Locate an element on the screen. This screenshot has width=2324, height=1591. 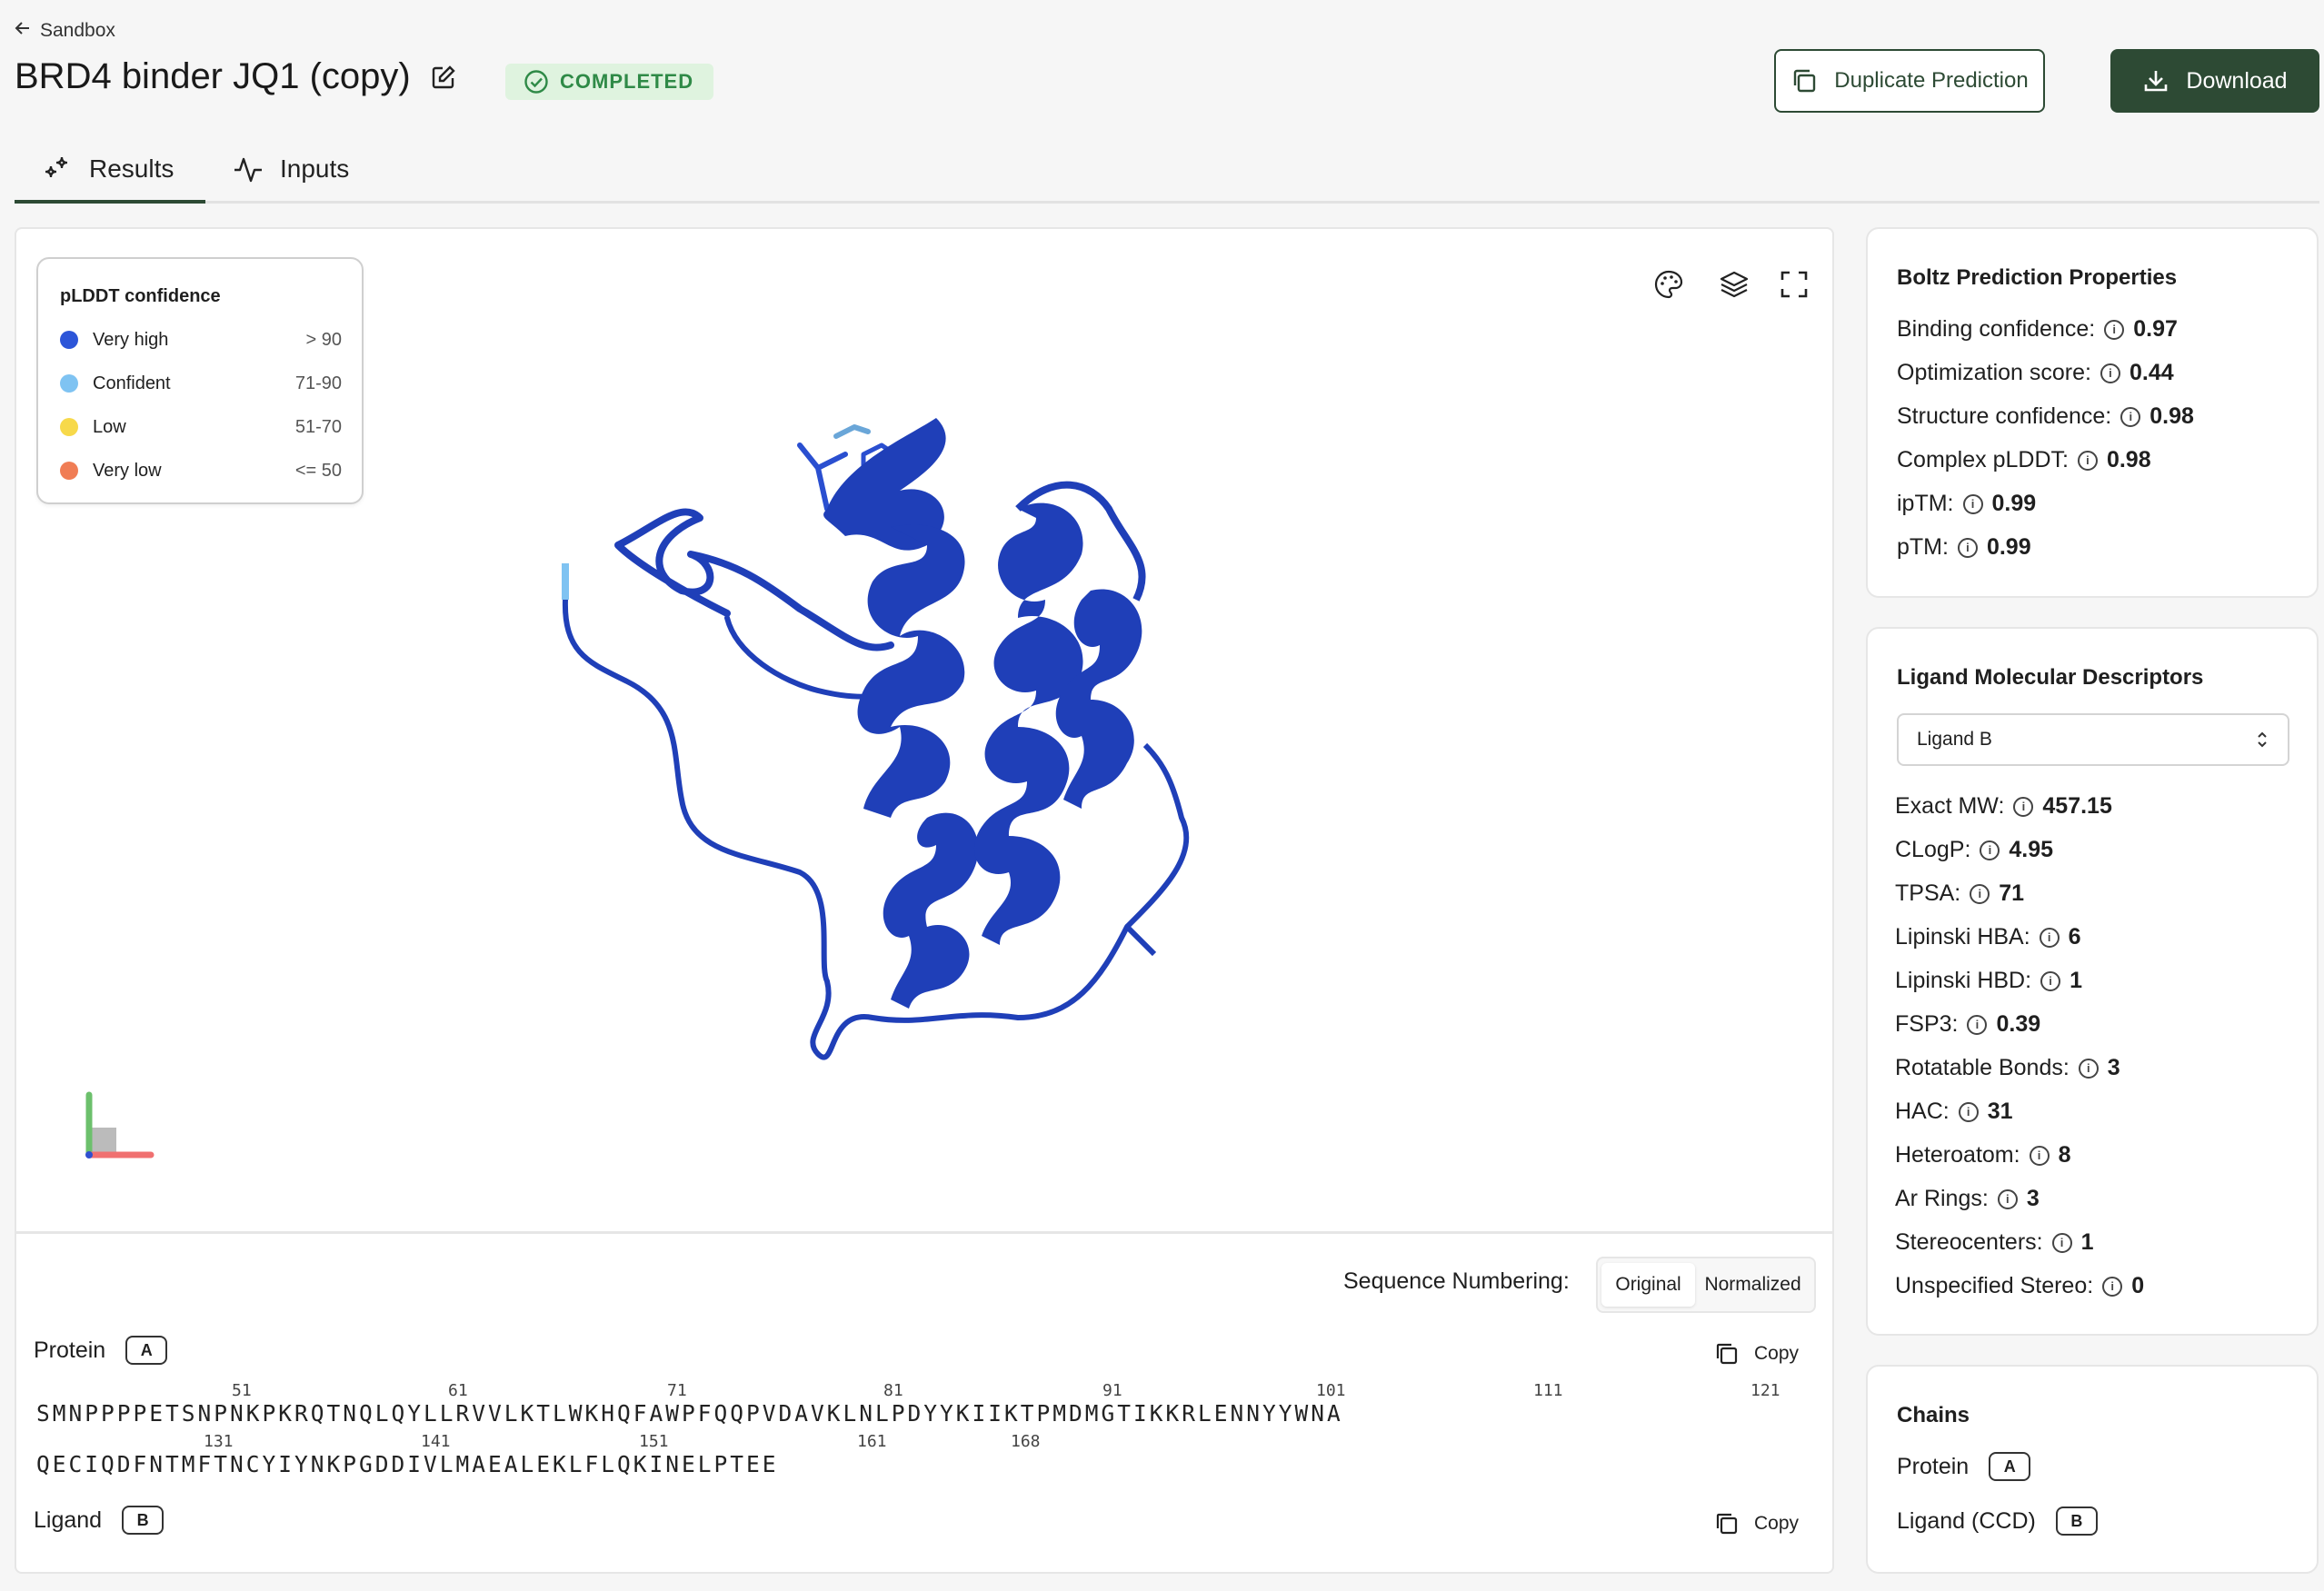
palette-icon is located at coordinates (1669, 284).